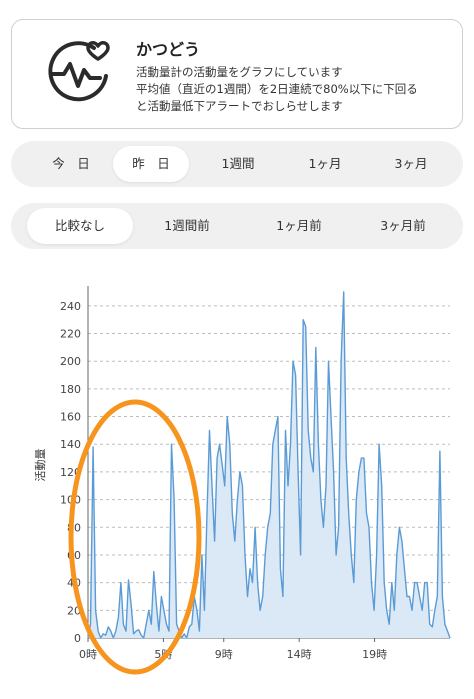 The height and width of the screenshot is (699, 474). I want to click on period-tabs: 今 日 昨 日 1週間 1ヶ月 3ヶ月, so click(237, 164).